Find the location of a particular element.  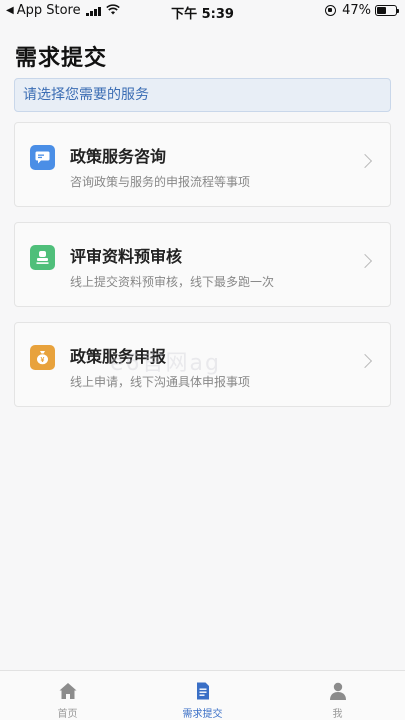

rotation-lock-icon is located at coordinates (331, 10).